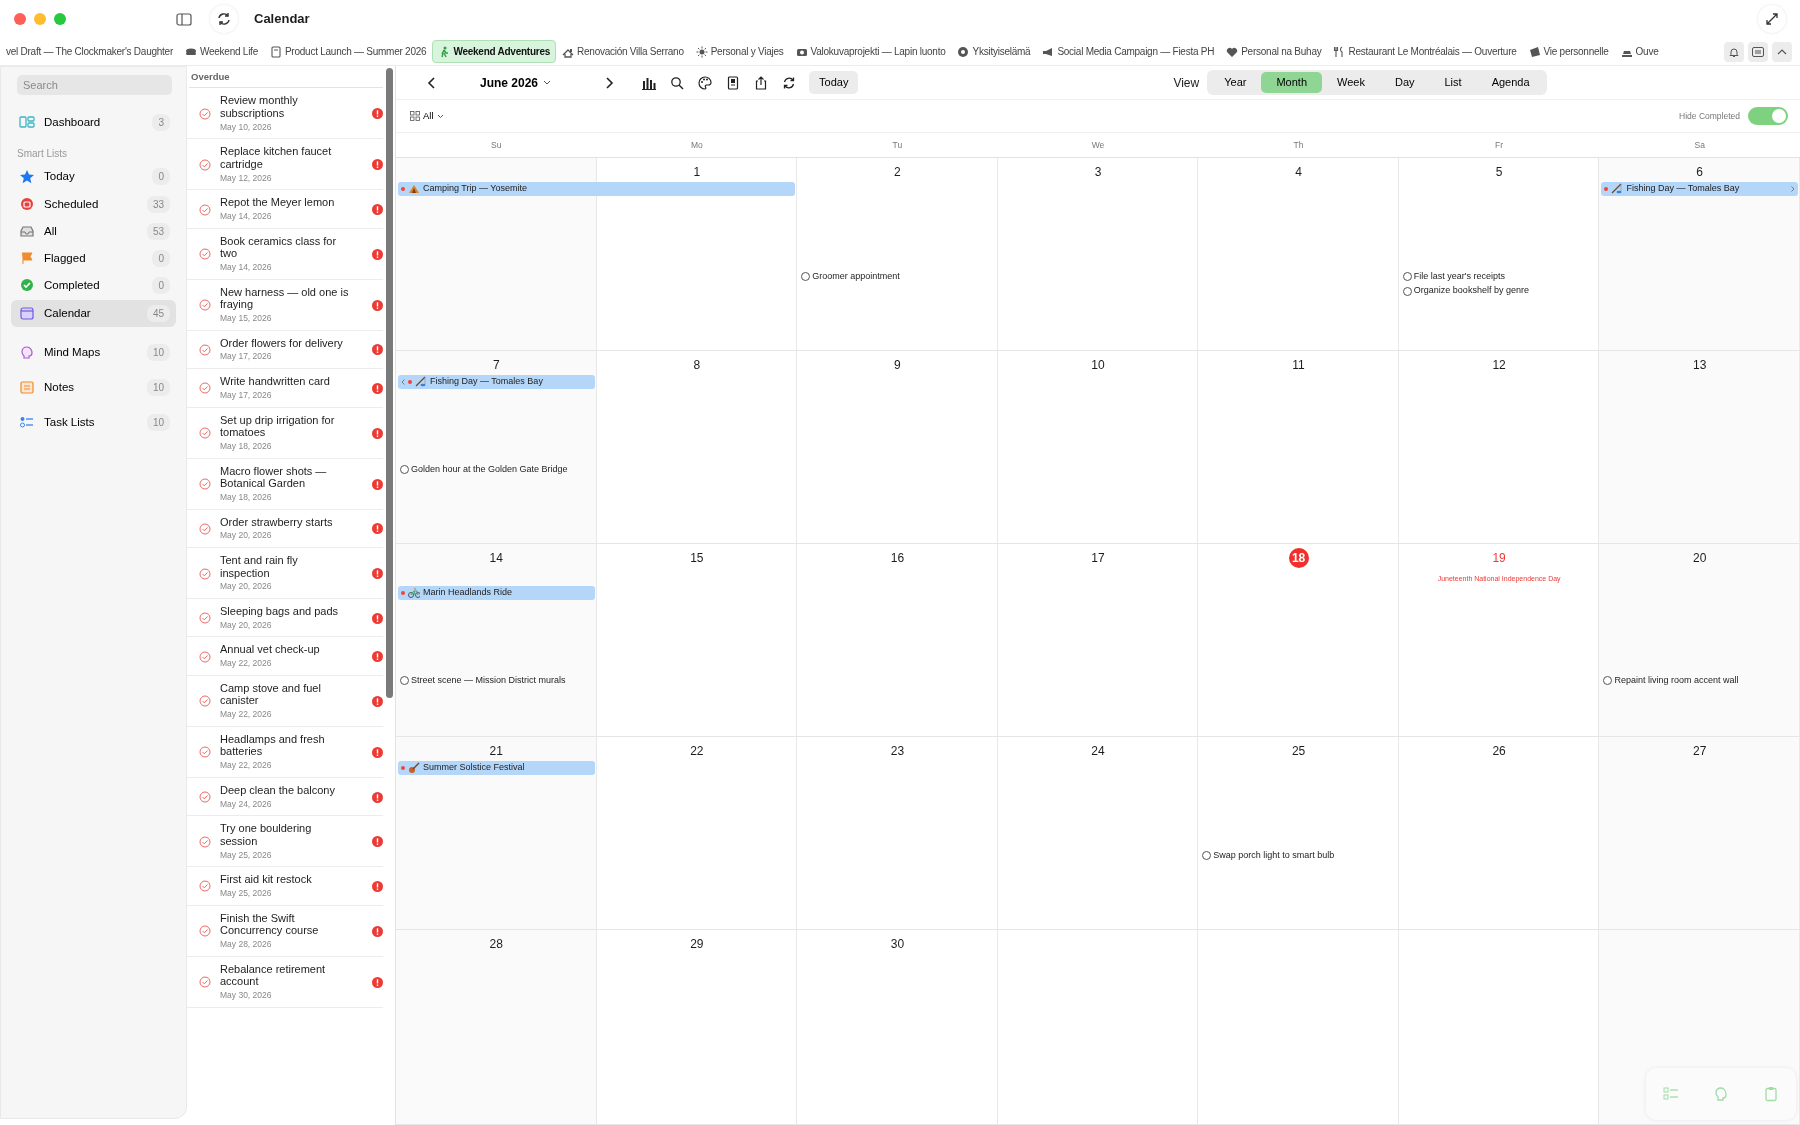 The width and height of the screenshot is (1800, 1125). I want to click on view-tab: Year, so click(1235, 82).